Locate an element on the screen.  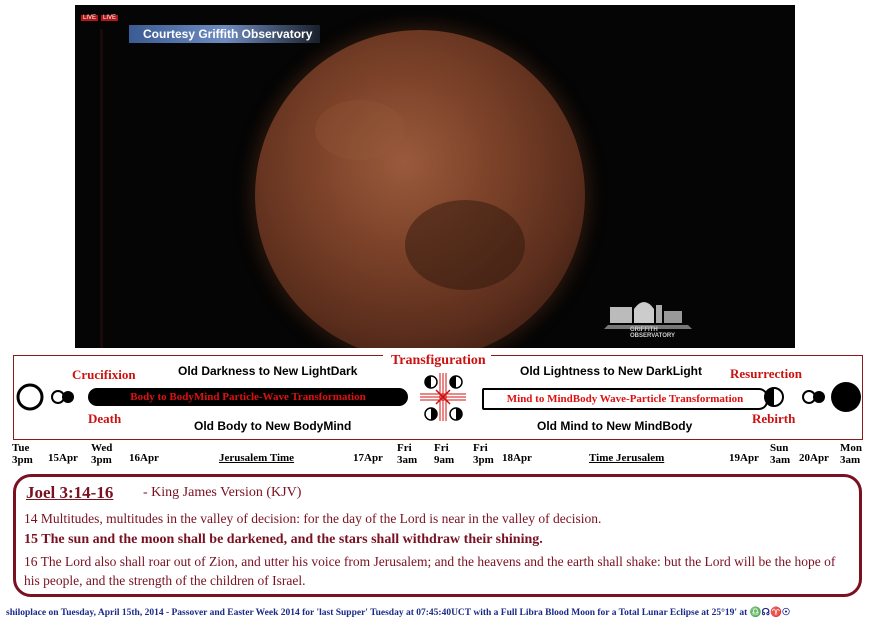
date-20apr: 20Apr is located at coordinates (814, 458).